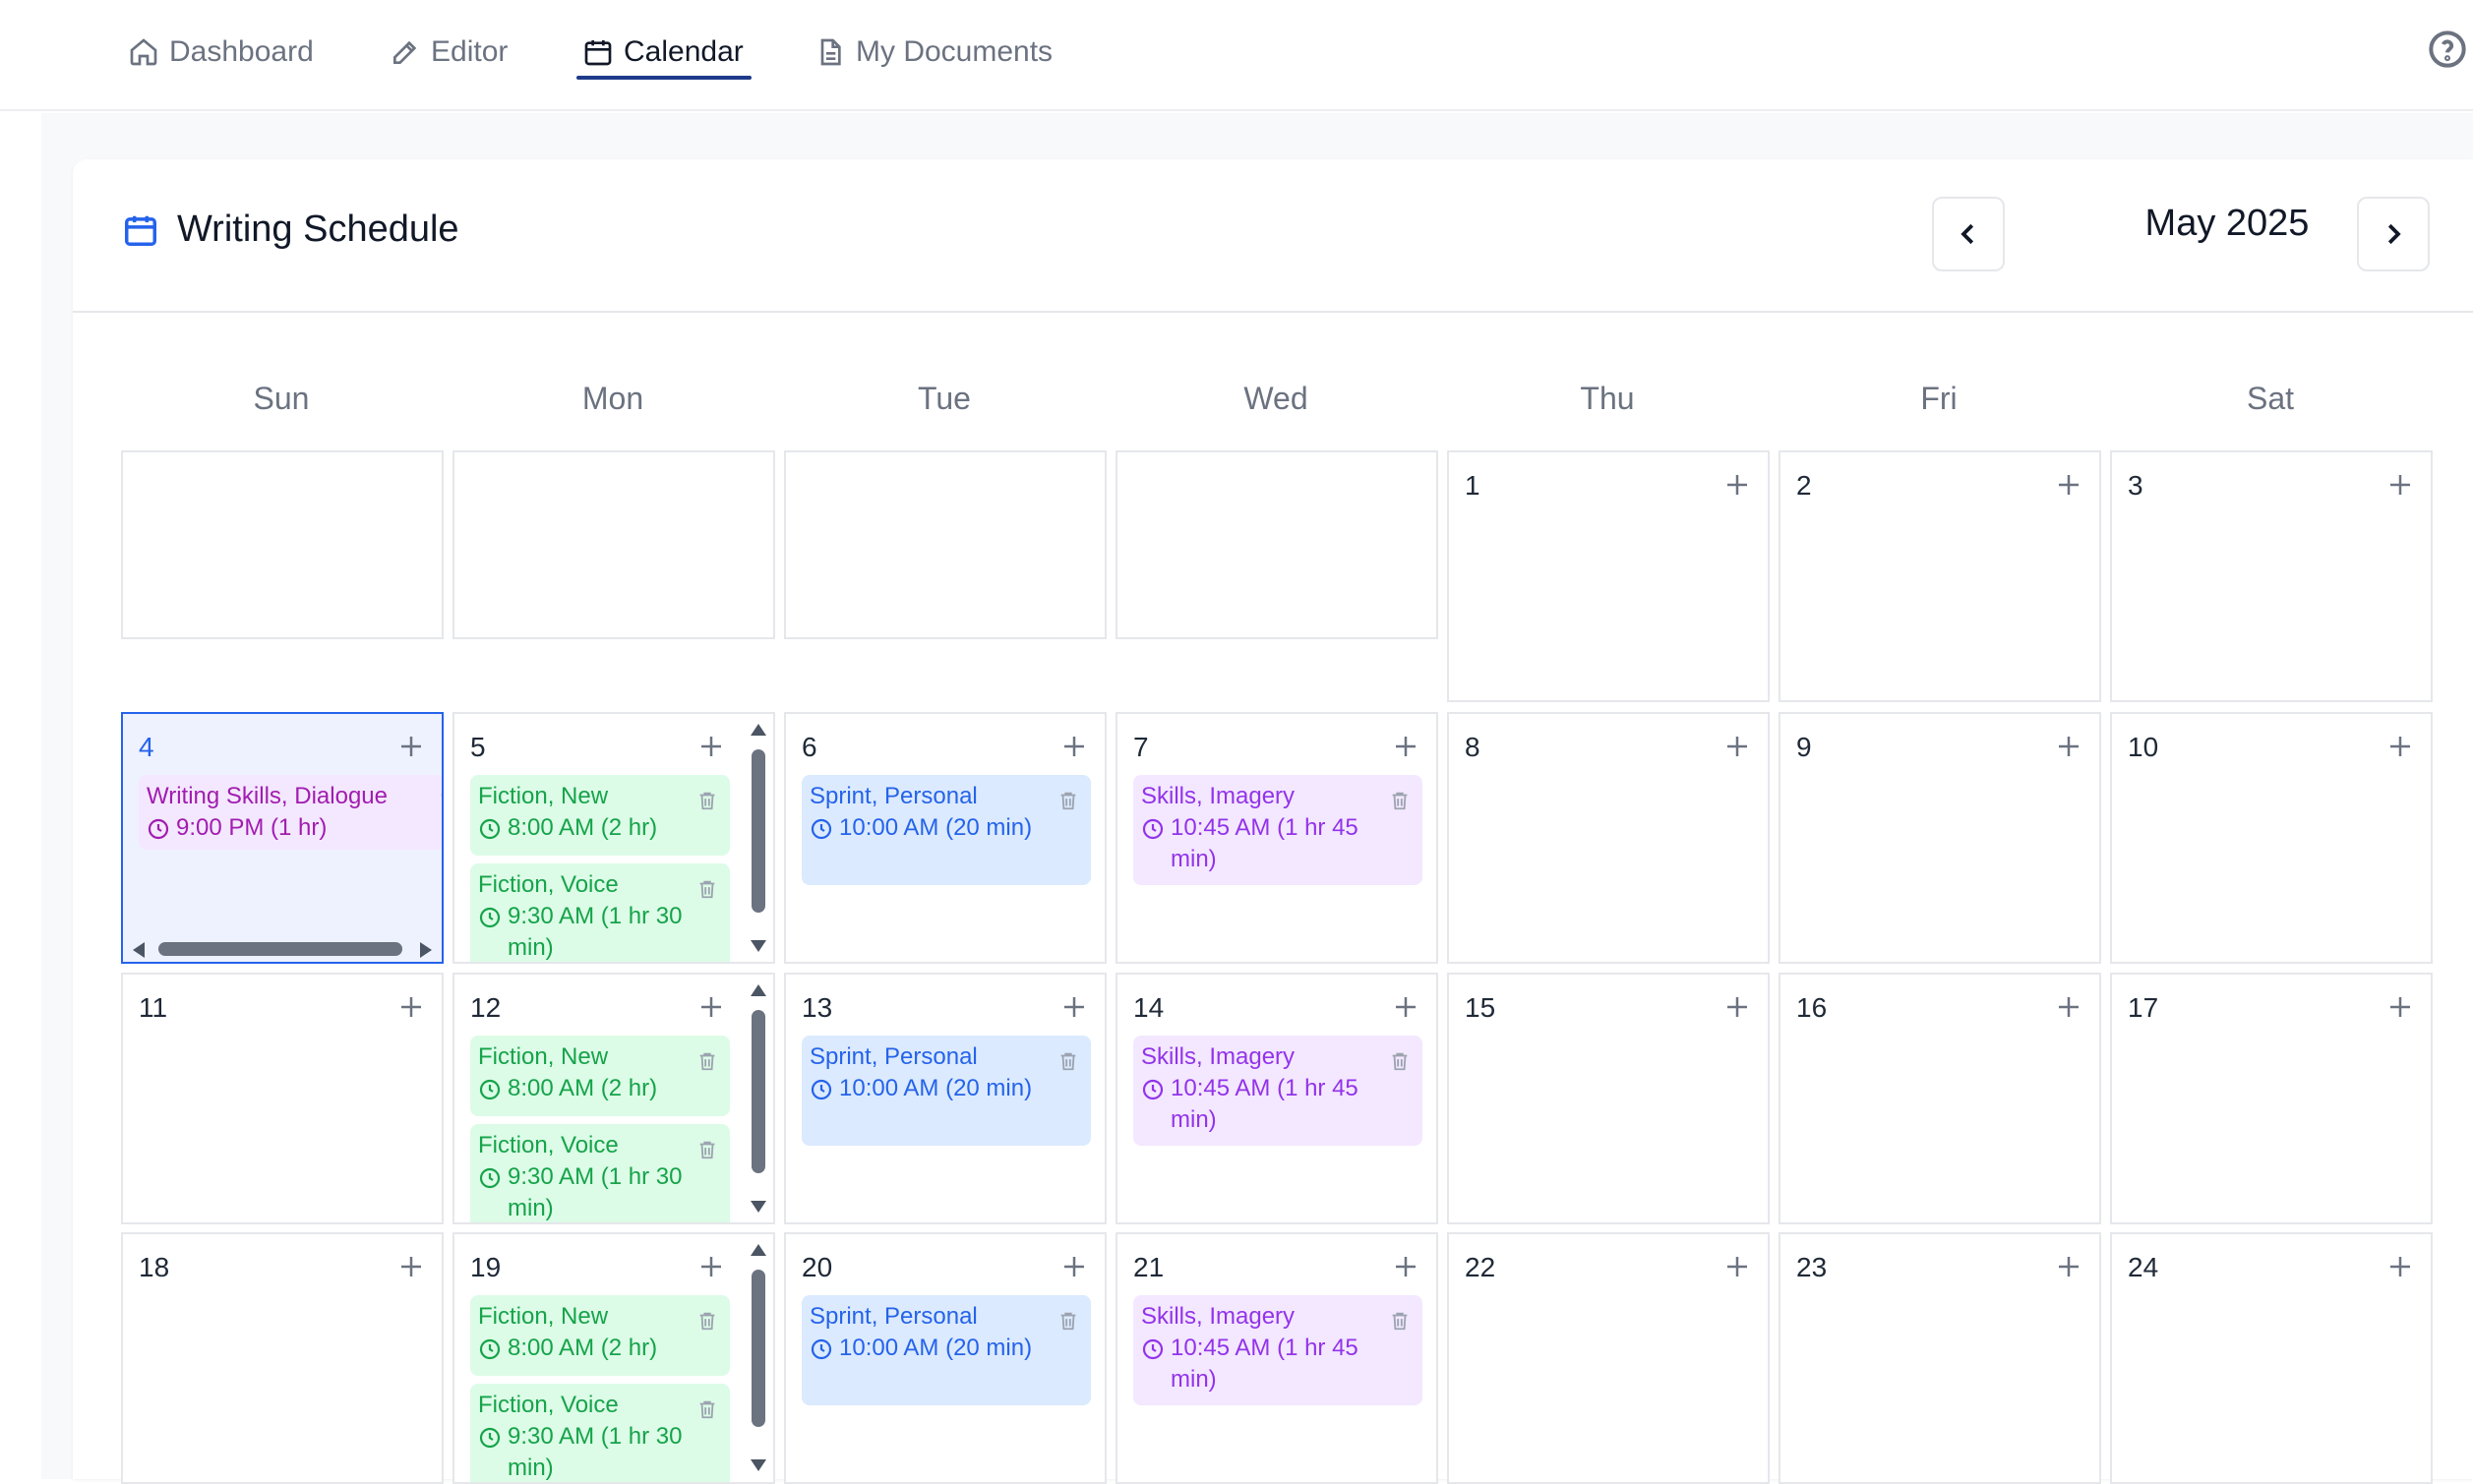 This screenshot has height=1484, width=2473. I want to click on scroll-right-arrow-icon, so click(426, 950).